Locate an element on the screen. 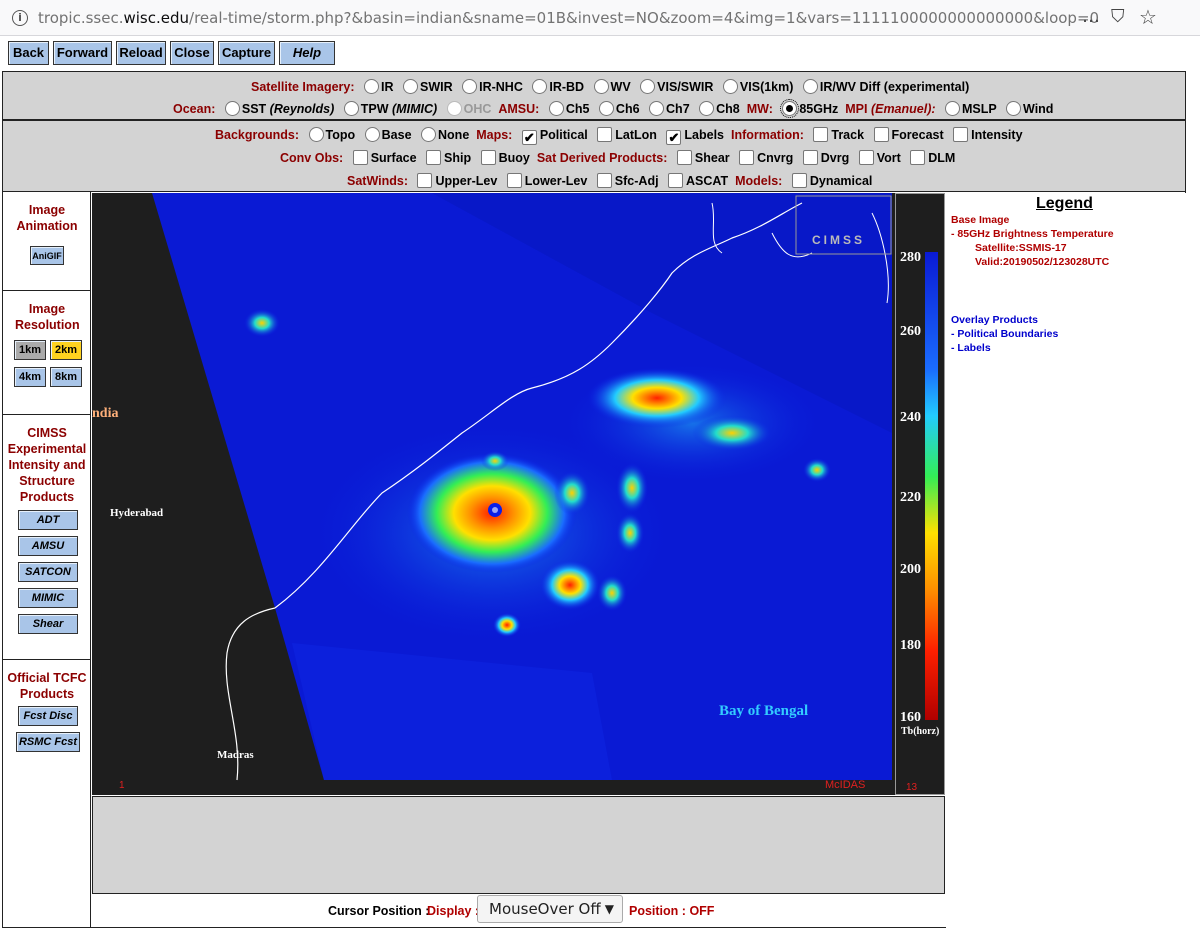 This screenshot has width=1200, height=937. cbar-unit: Tb(horz) is located at coordinates (920, 731).